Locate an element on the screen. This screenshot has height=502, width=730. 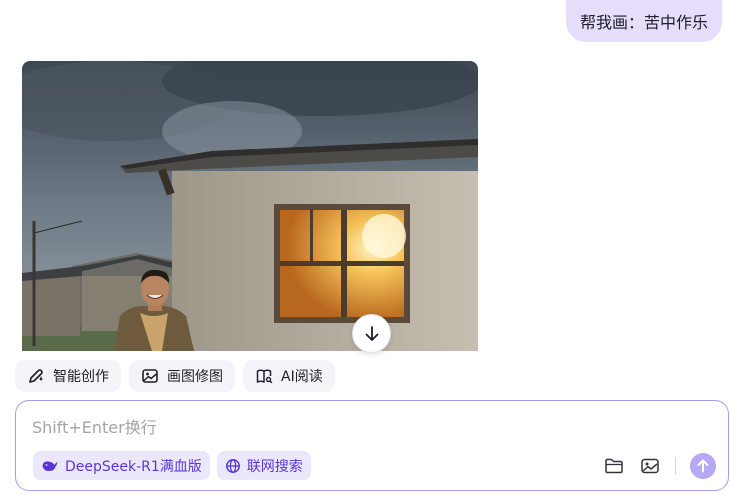
image-edit-icon is located at coordinates (150, 376).